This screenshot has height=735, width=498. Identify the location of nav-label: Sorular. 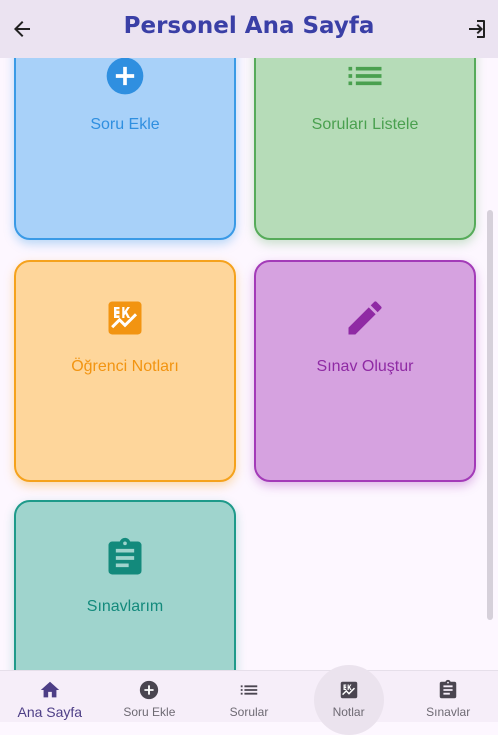
(249, 712).